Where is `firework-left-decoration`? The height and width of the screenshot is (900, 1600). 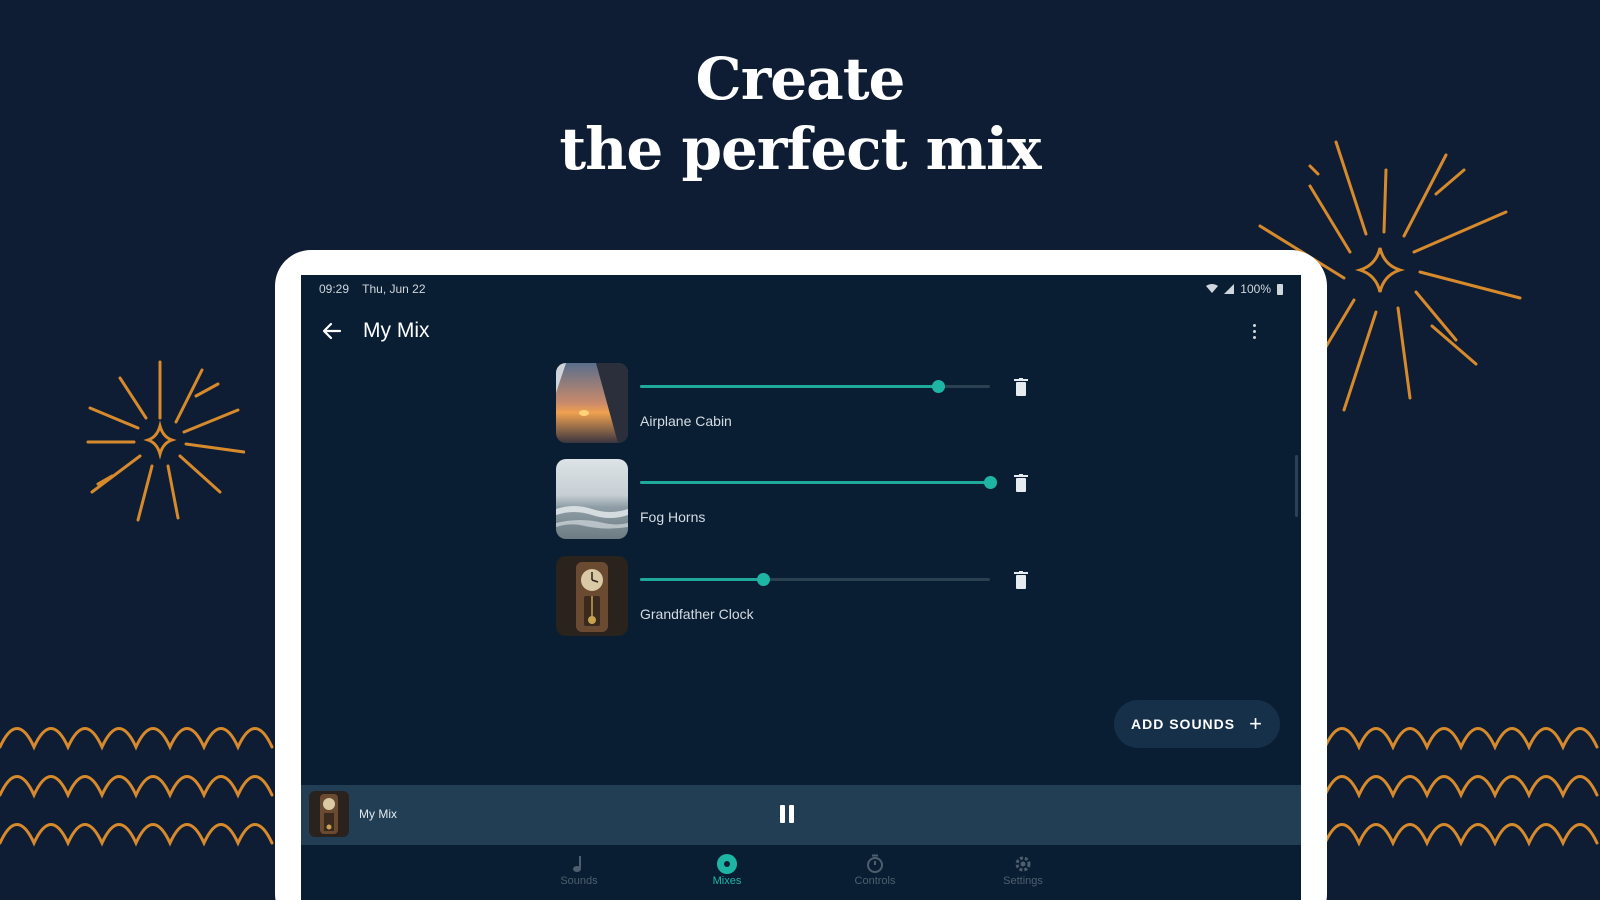 firework-left-decoration is located at coordinates (165, 441).